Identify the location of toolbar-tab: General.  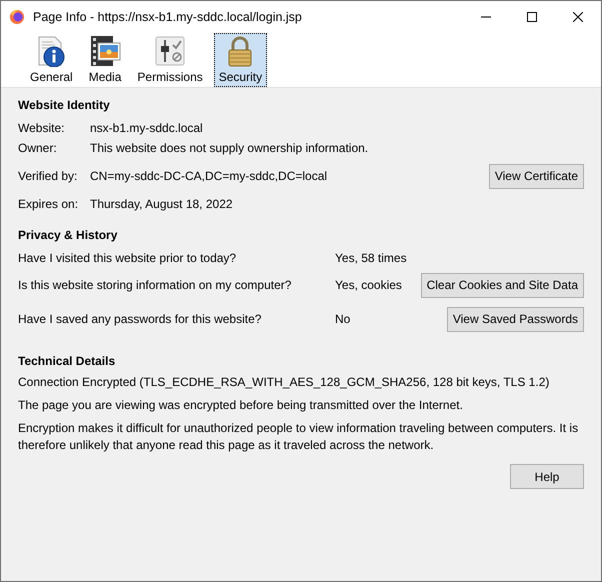
(51, 60).